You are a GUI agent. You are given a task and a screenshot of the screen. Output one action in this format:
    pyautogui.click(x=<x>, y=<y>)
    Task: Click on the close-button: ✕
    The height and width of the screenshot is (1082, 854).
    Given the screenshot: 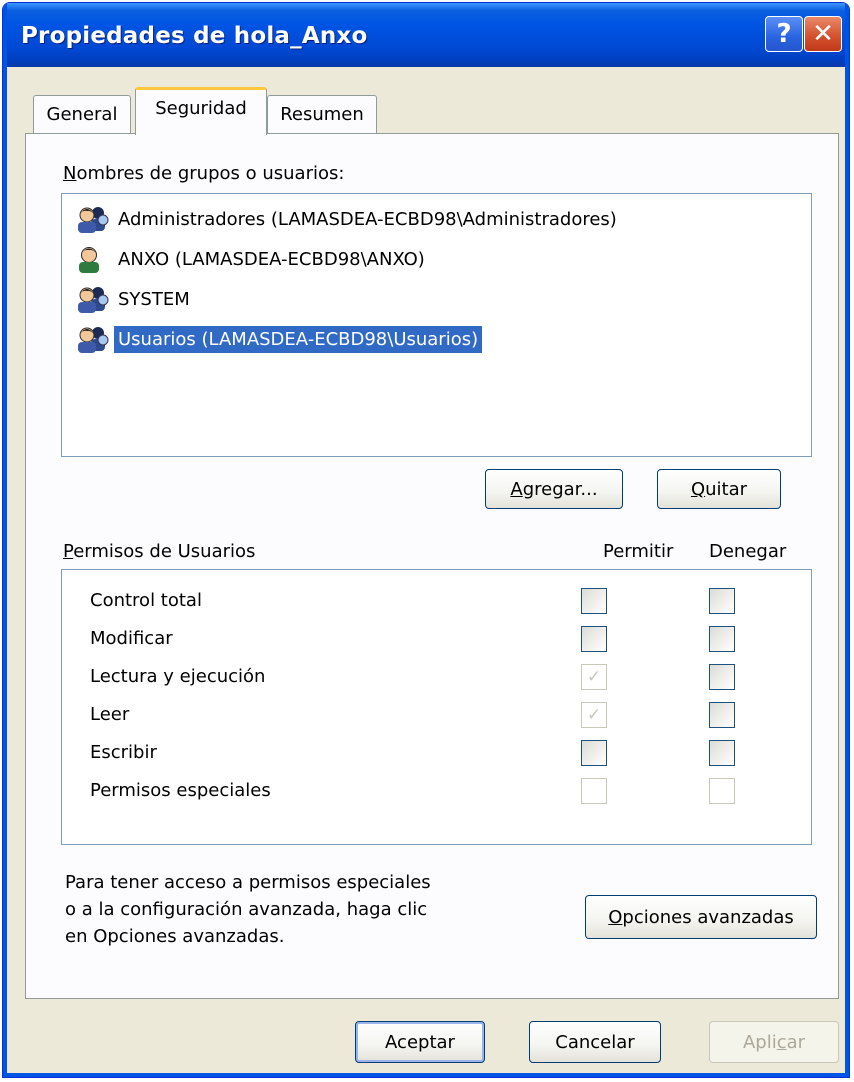 What is the action you would take?
    pyautogui.click(x=823, y=34)
    